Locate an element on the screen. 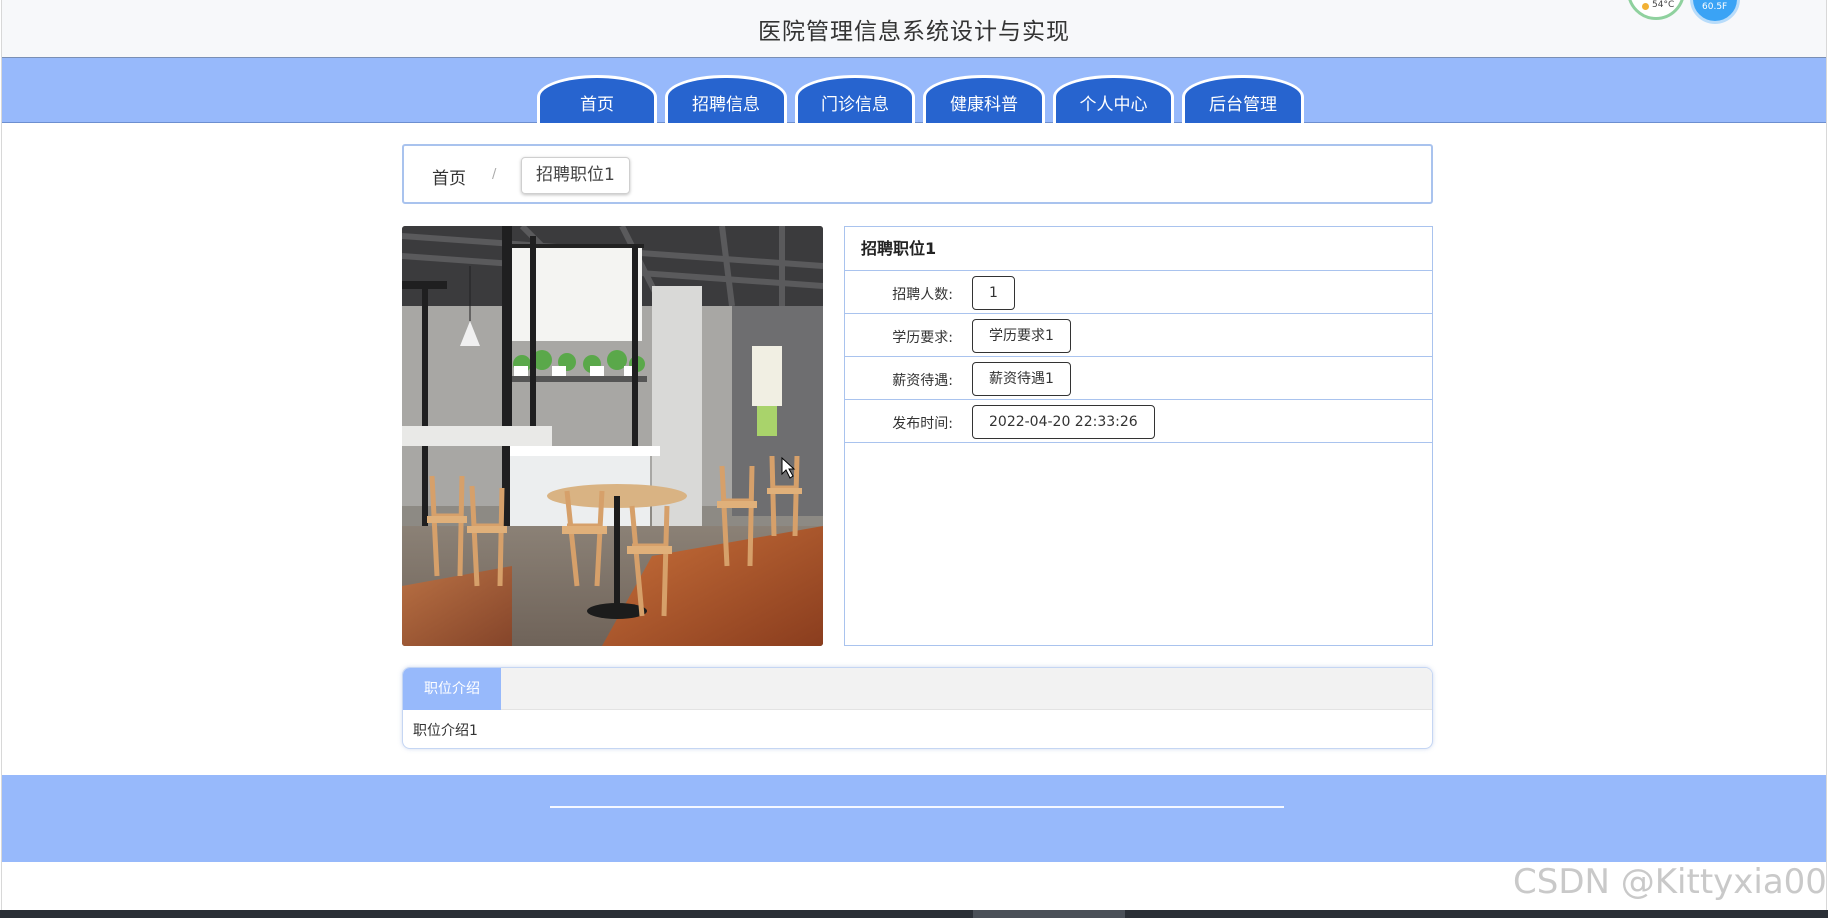  watermark: CSDN @Kittyxia001 is located at coordinates (1670, 882).